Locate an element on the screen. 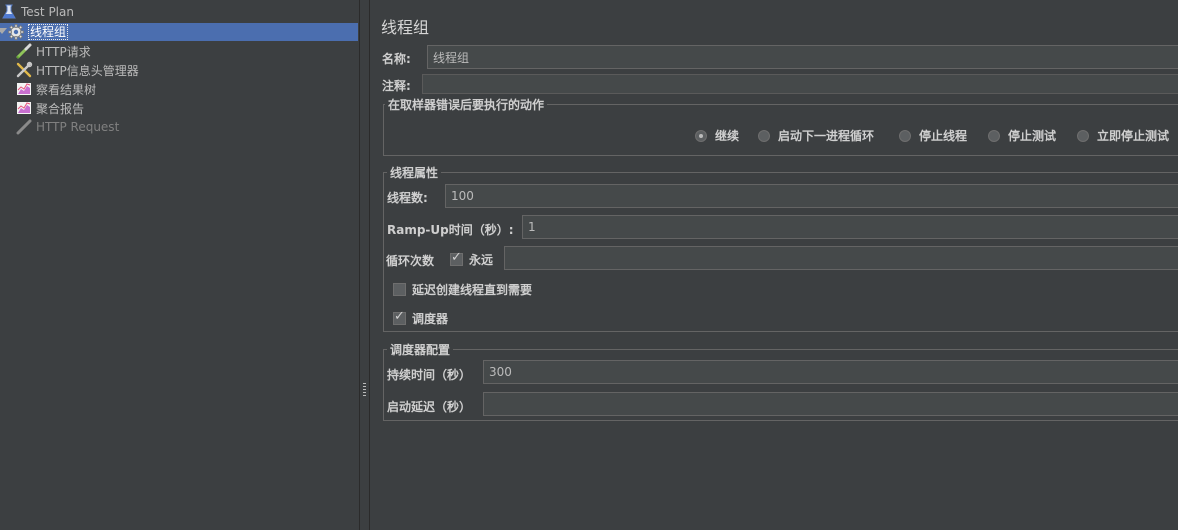 This screenshot has width=1178, height=530. tree-item-aggregate-report: 聚合报告 is located at coordinates (180, 108).